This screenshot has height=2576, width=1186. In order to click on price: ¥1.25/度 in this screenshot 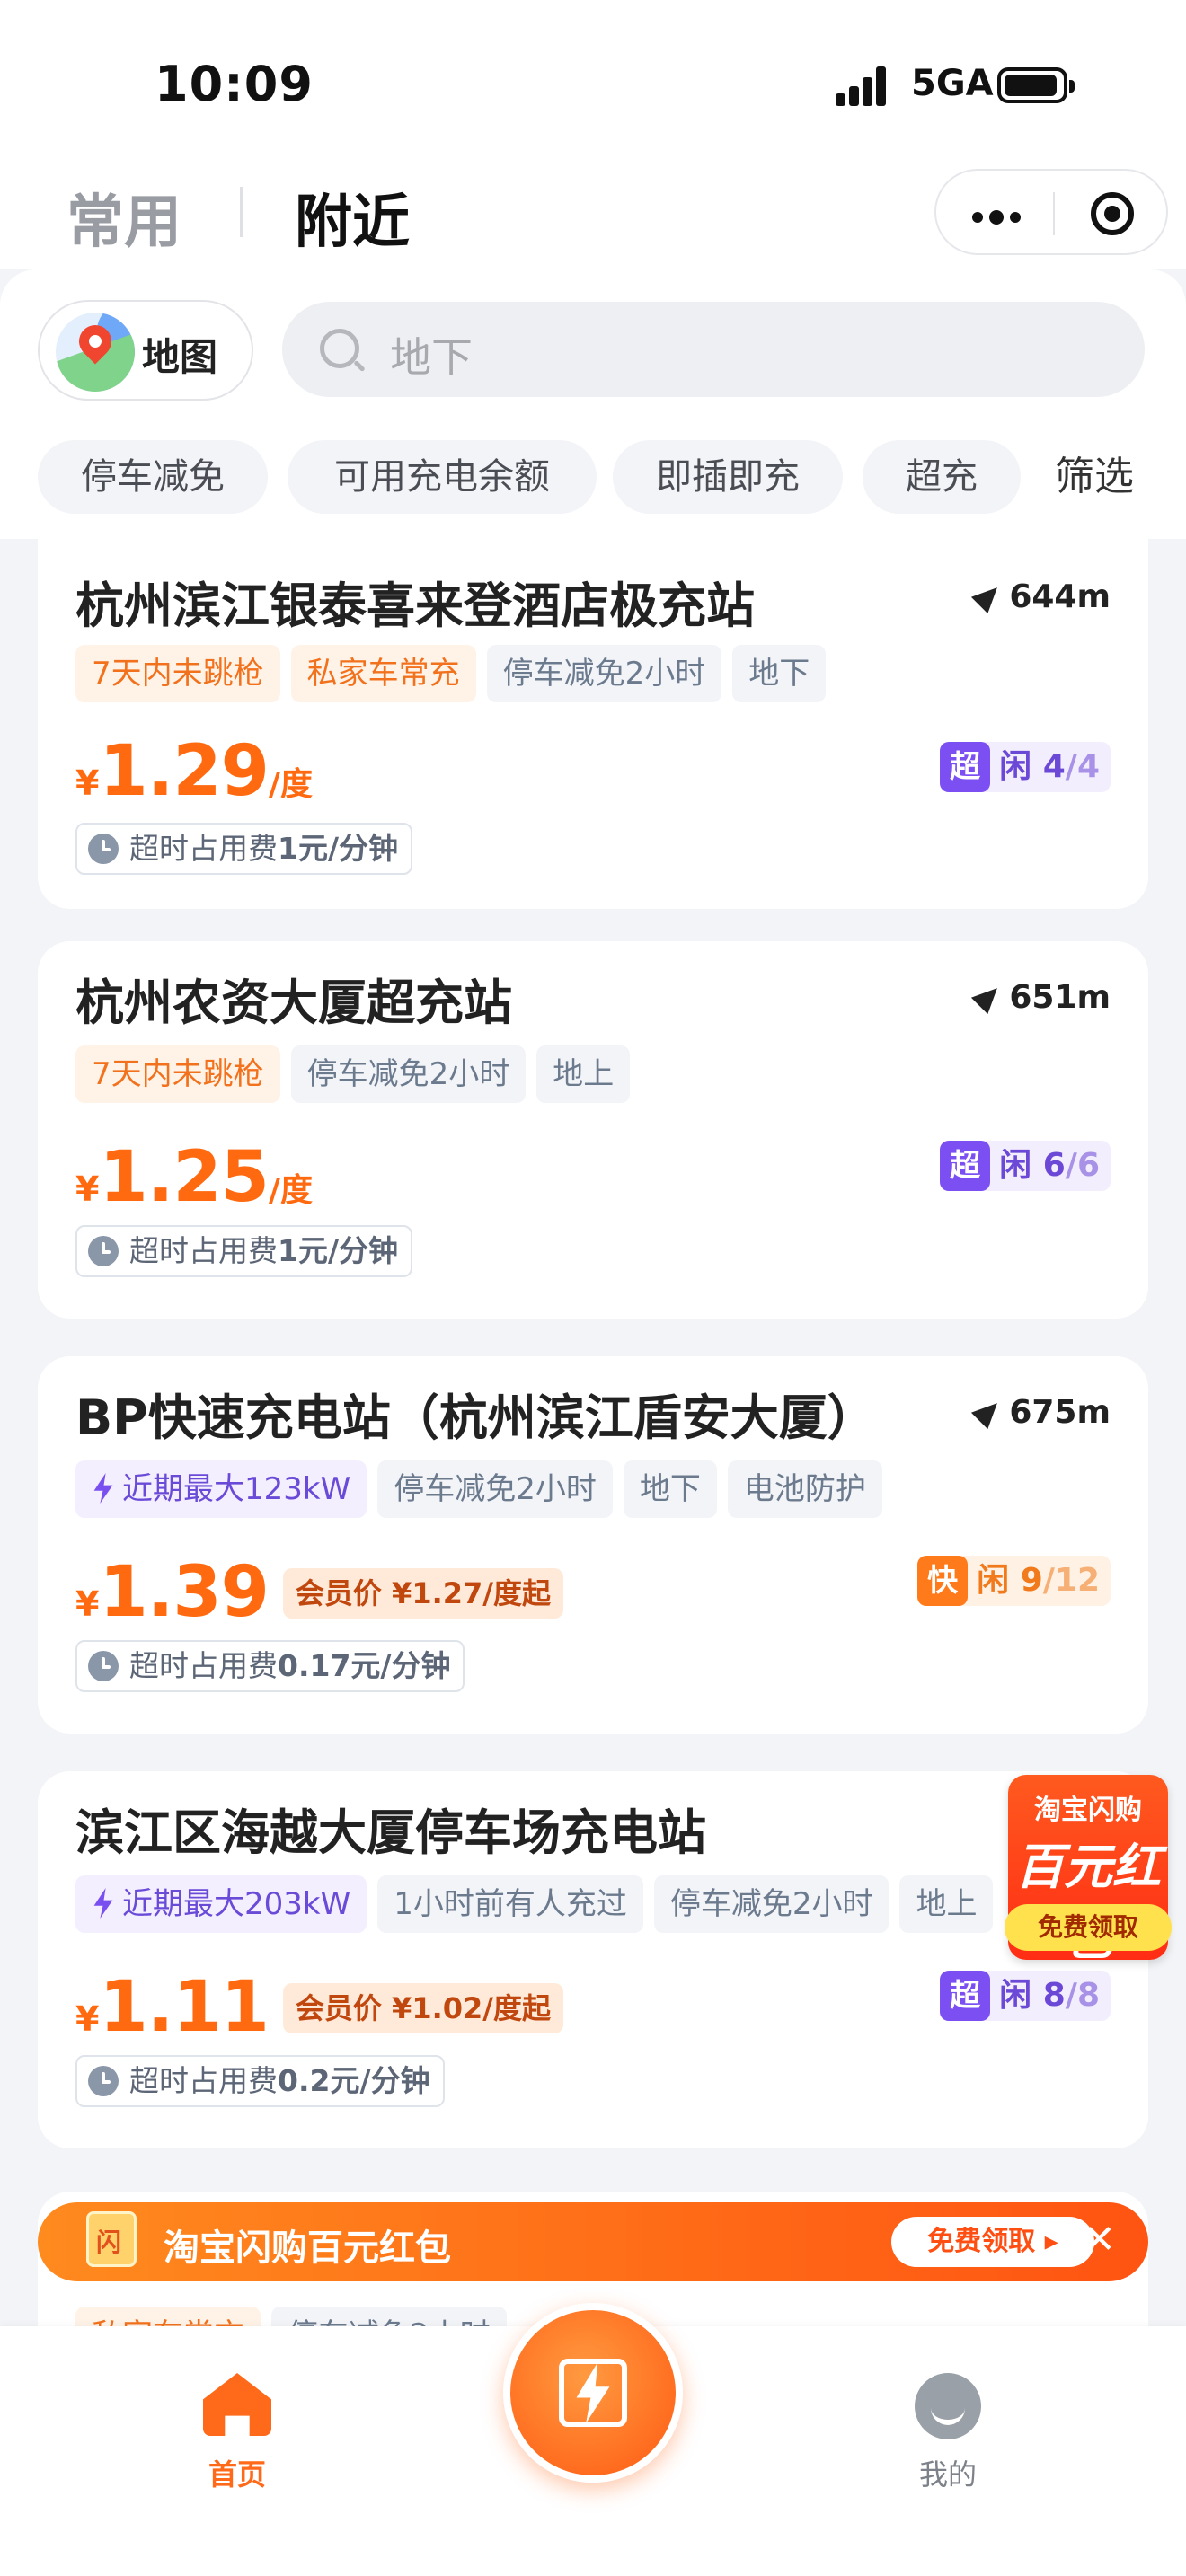, I will do `click(194, 1177)`.